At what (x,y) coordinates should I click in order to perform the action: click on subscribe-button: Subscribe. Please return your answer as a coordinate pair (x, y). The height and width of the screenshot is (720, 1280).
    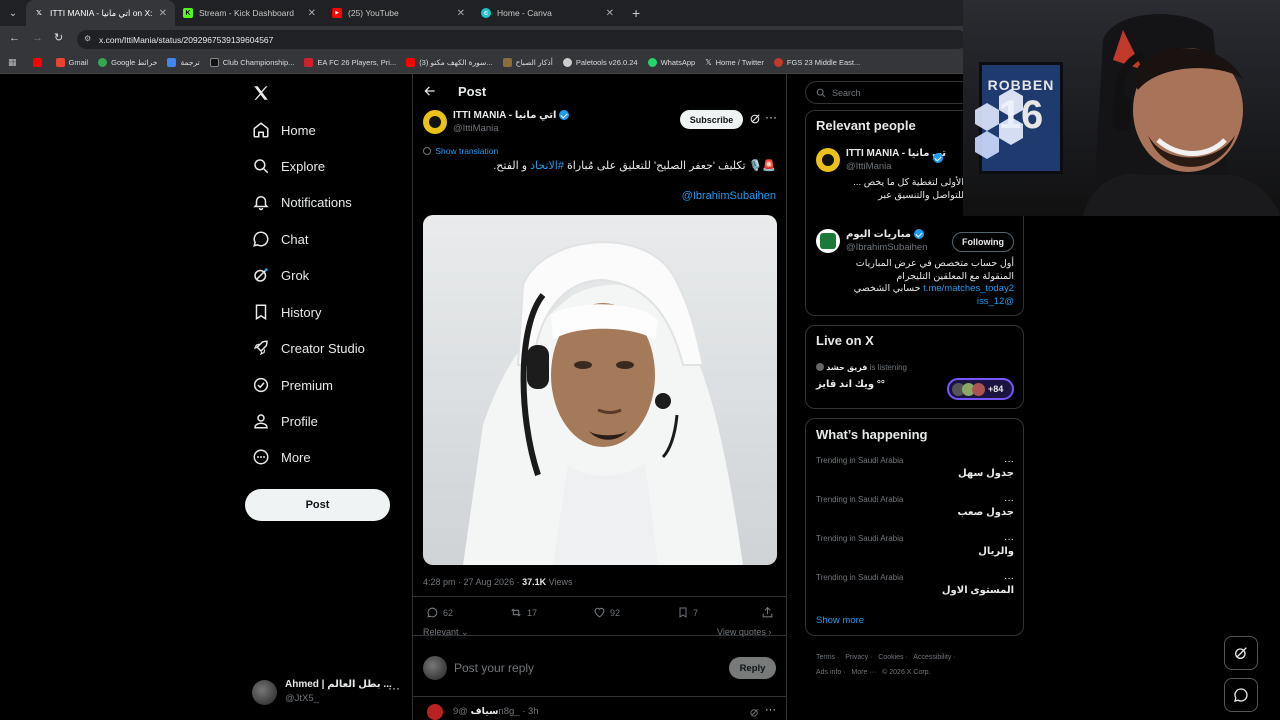
    Looking at the image, I should click on (711, 119).